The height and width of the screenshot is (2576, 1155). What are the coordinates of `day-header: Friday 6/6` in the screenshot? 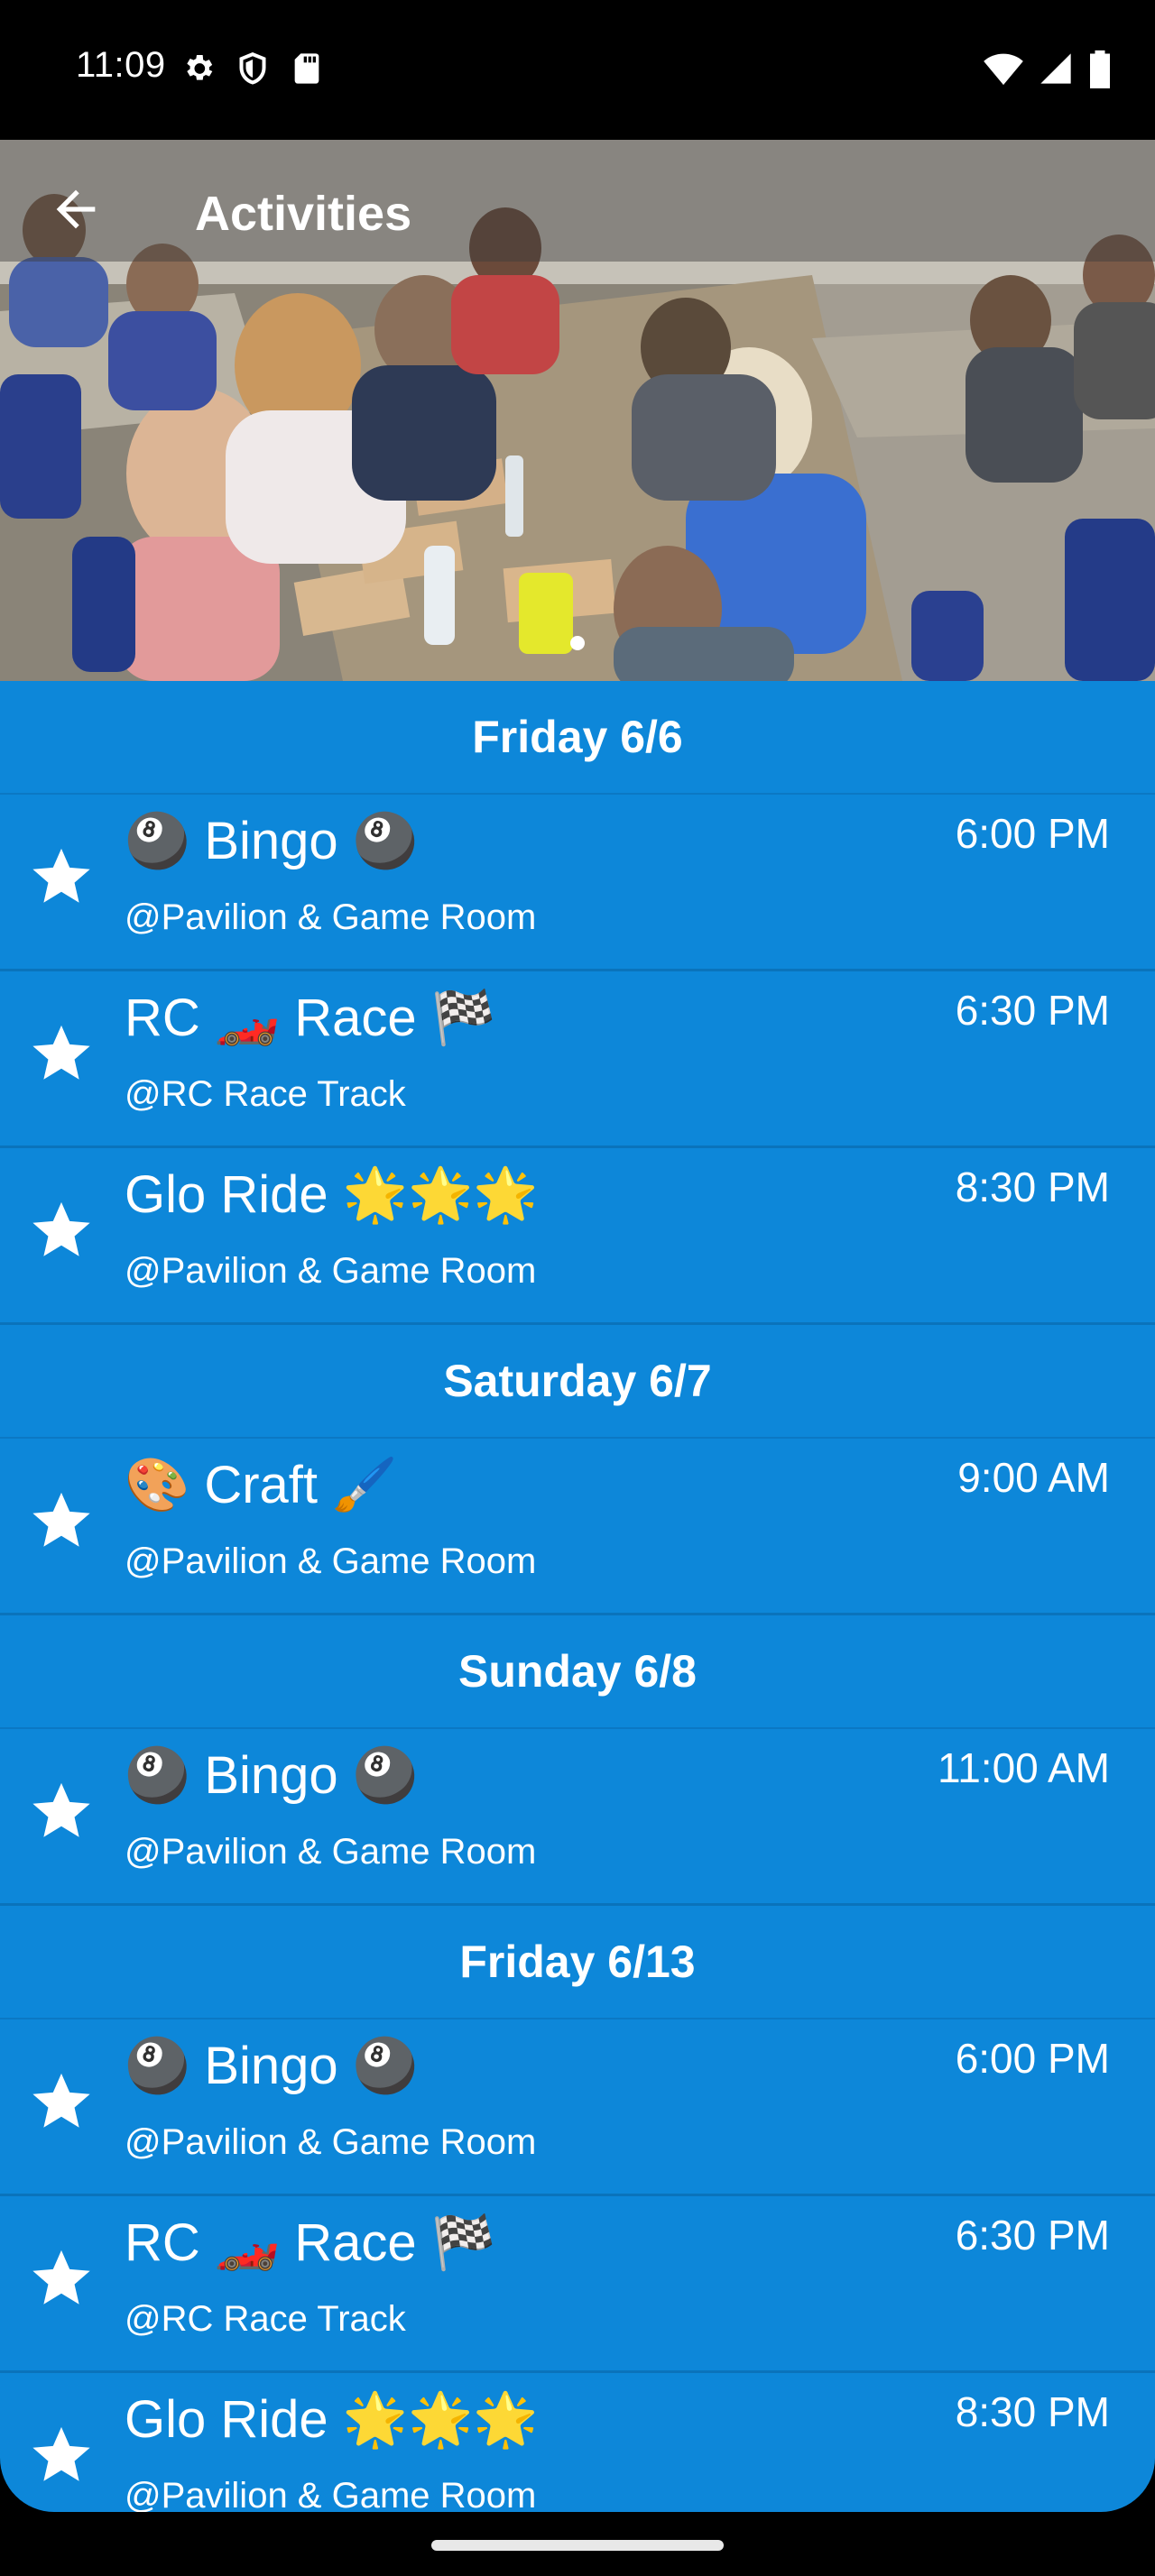 It's located at (577, 738).